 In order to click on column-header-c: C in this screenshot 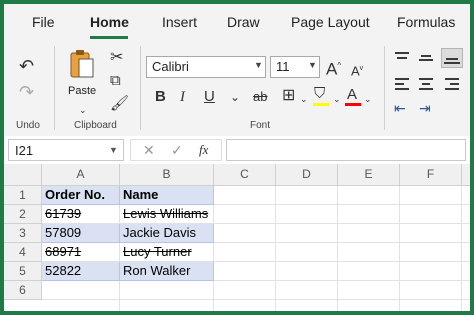, I will do `click(245, 175)`.